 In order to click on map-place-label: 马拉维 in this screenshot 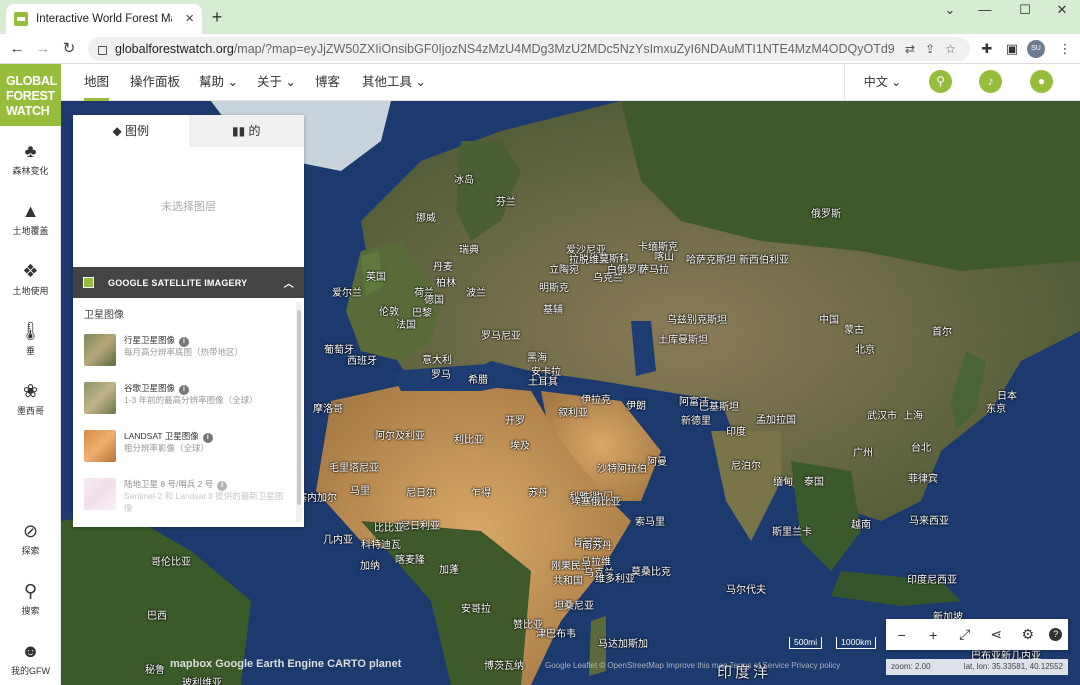, I will do `click(596, 562)`.